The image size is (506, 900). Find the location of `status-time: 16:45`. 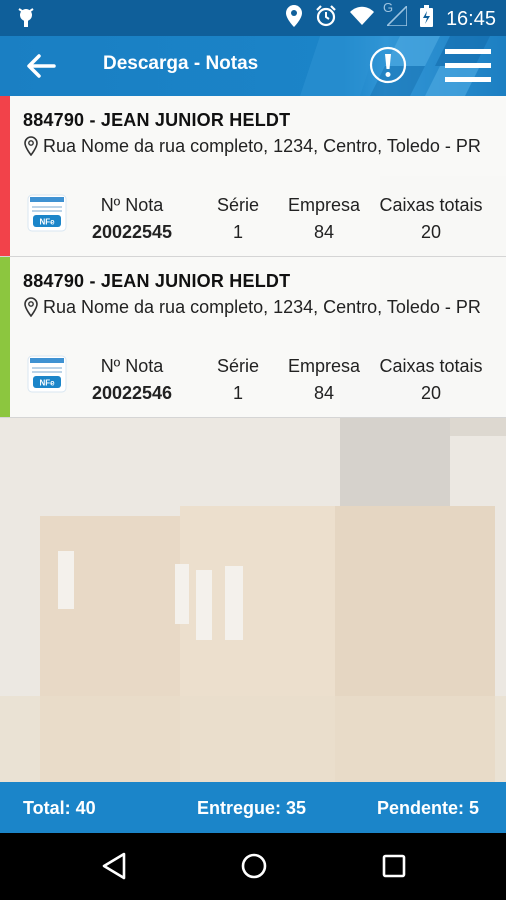

status-time: 16:45 is located at coordinates (470, 18).